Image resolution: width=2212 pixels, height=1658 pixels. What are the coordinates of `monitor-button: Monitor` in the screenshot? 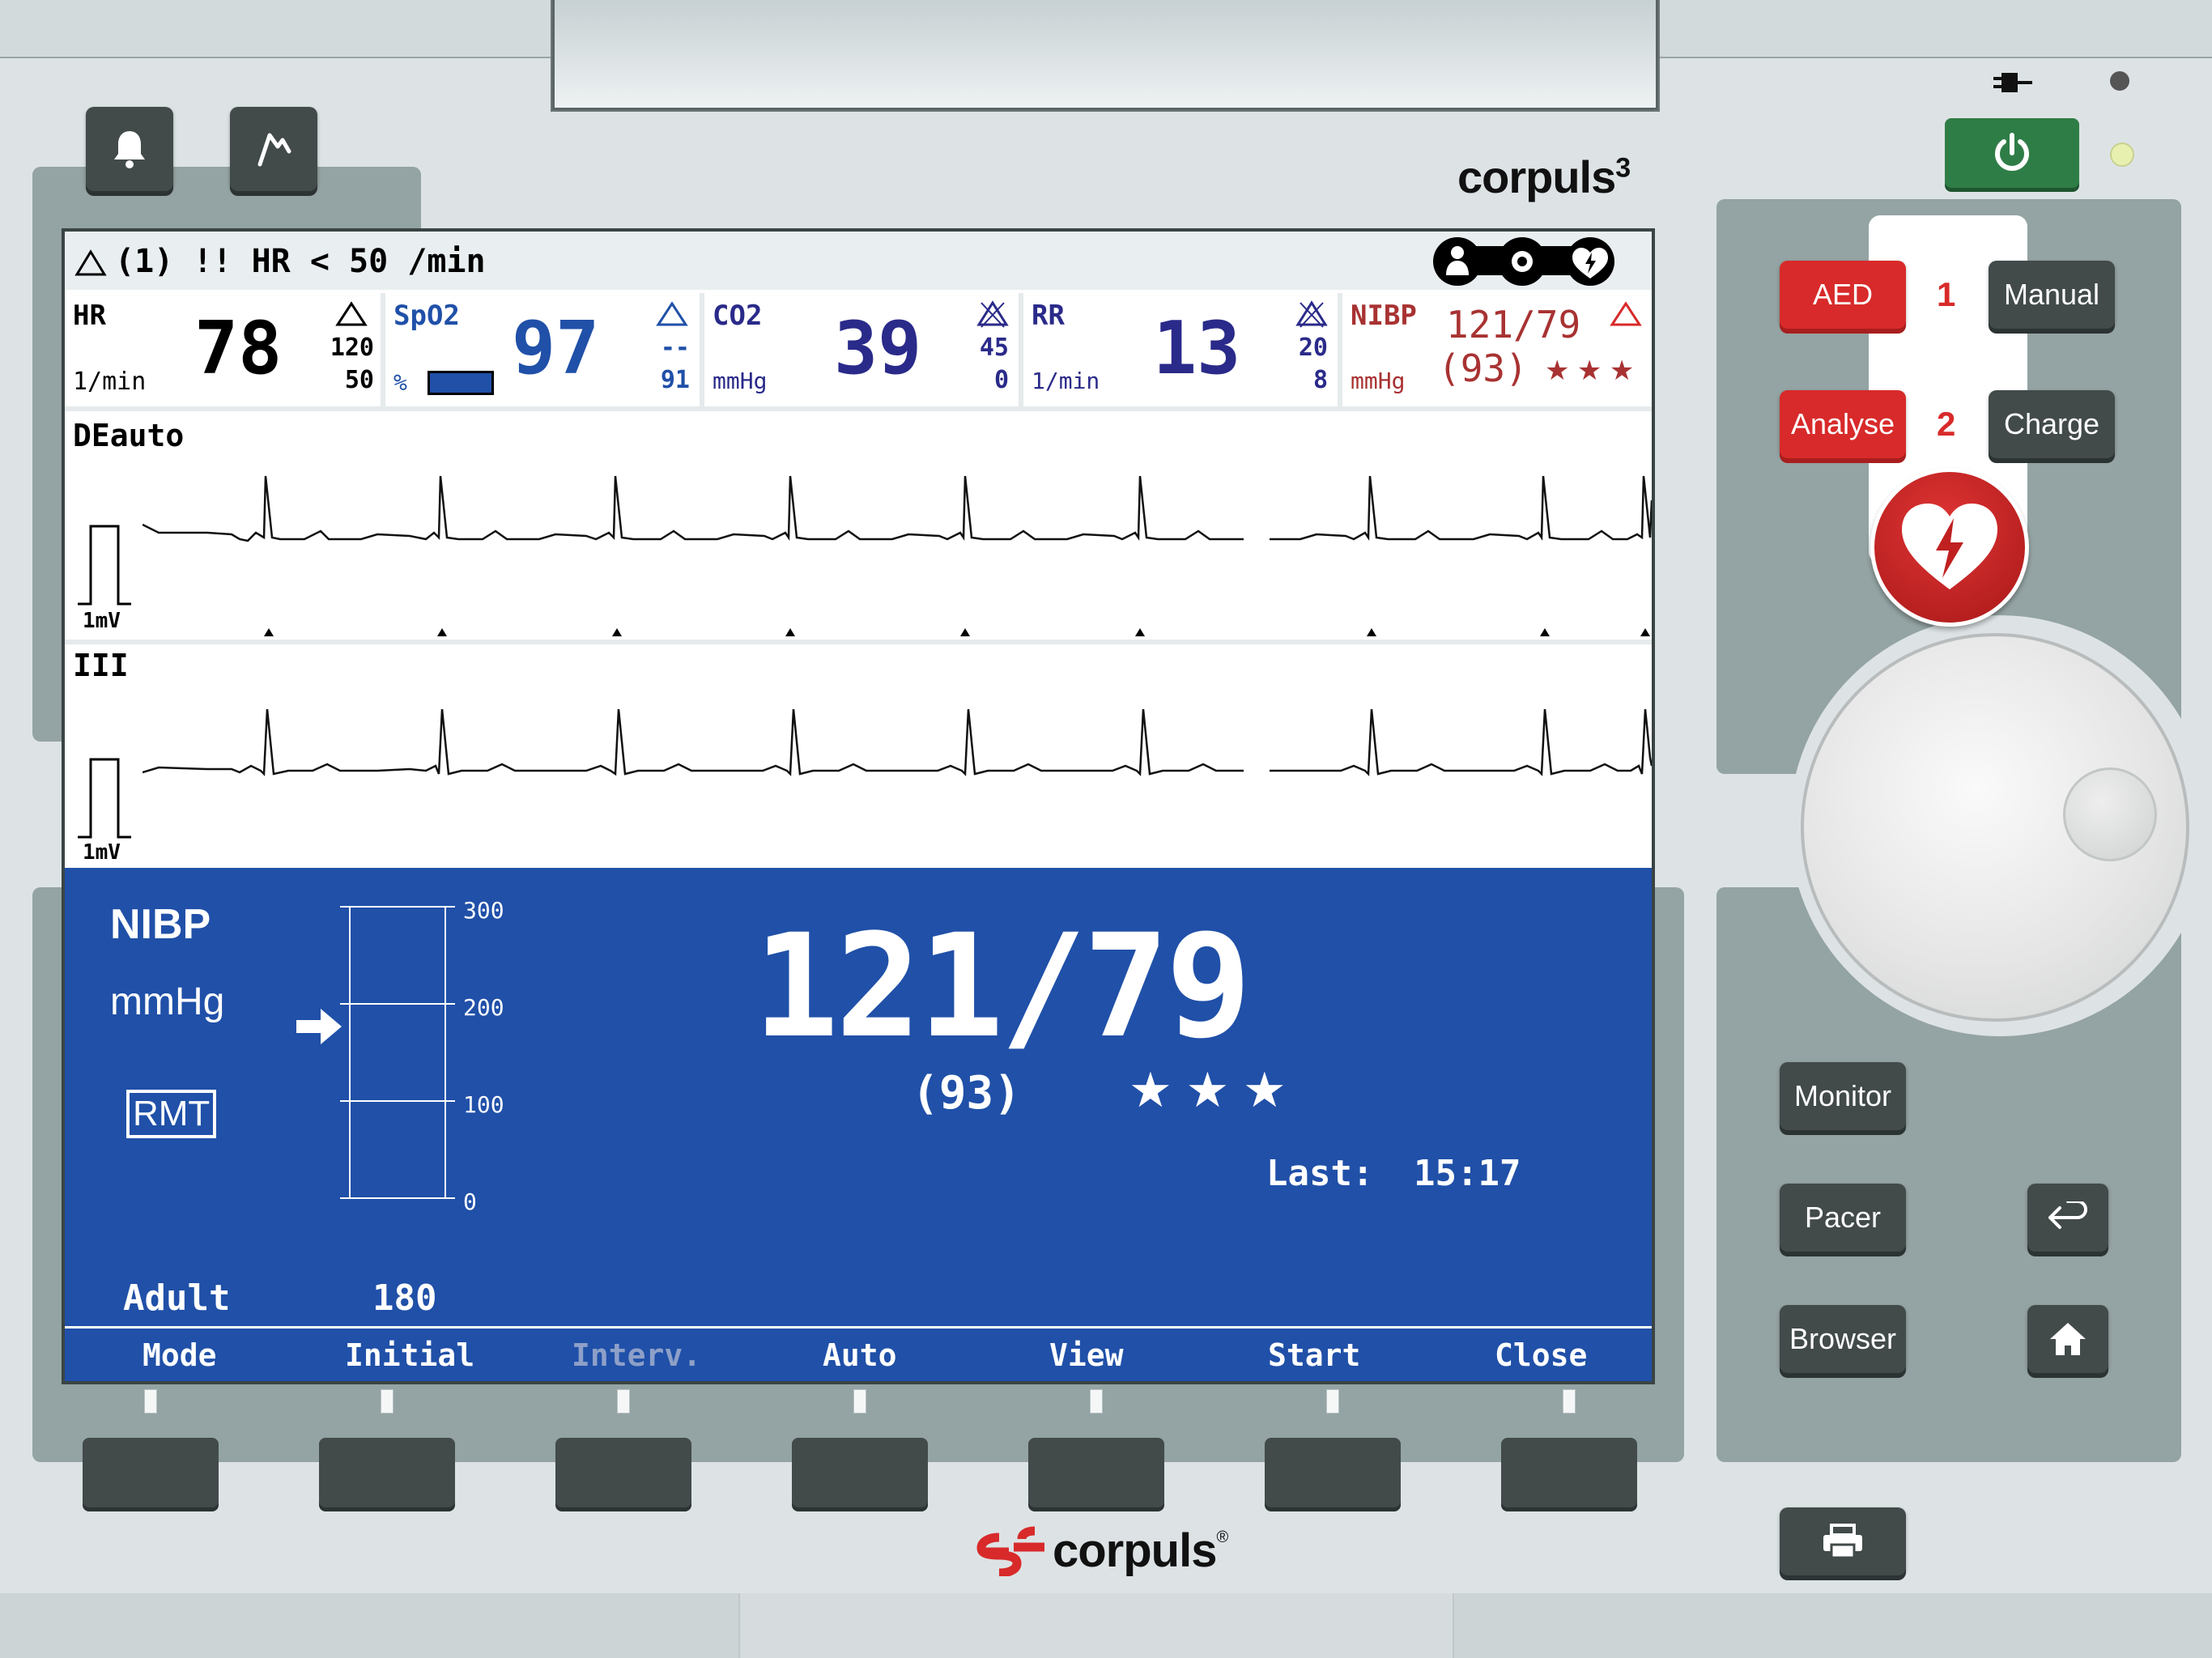 It's located at (1843, 1096).